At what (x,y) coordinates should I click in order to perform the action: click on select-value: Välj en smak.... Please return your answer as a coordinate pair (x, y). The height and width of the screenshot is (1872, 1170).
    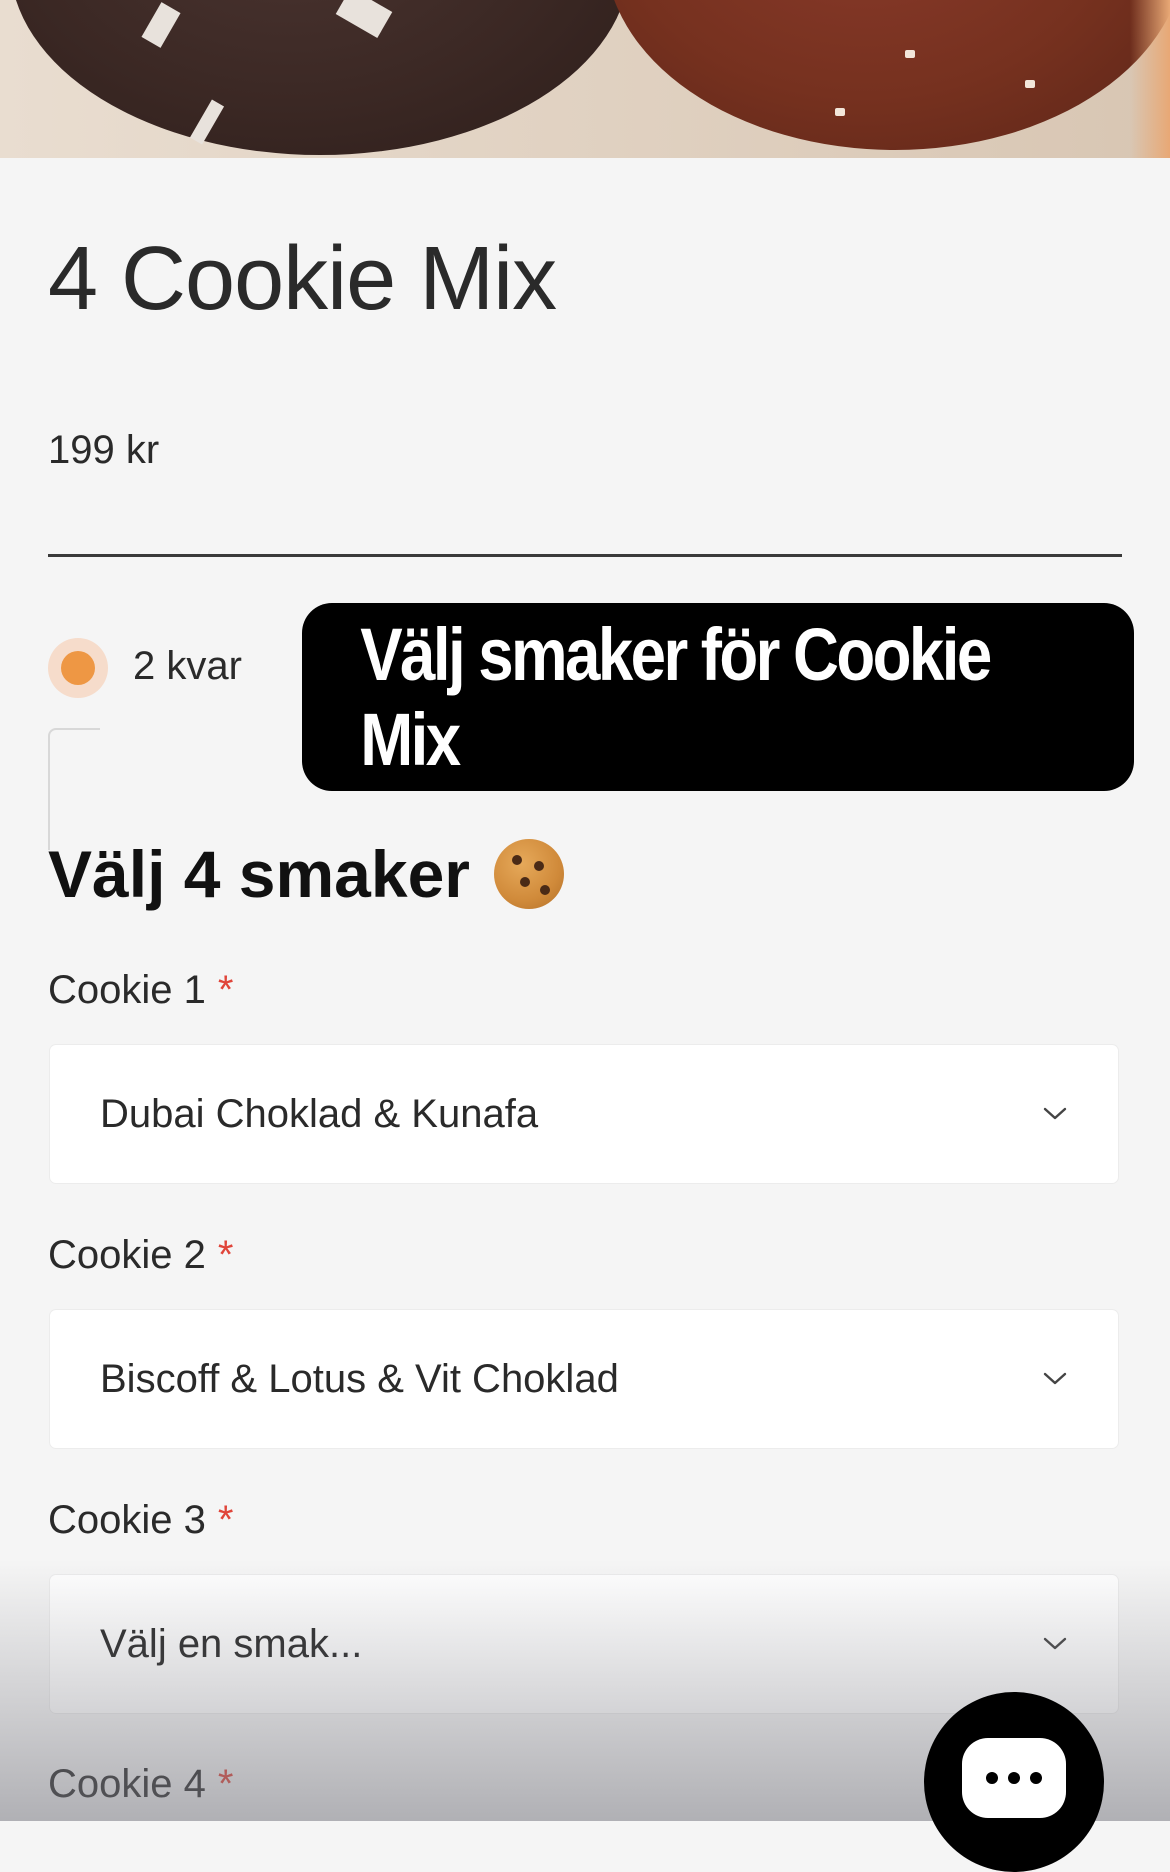
    Looking at the image, I should click on (231, 1643).